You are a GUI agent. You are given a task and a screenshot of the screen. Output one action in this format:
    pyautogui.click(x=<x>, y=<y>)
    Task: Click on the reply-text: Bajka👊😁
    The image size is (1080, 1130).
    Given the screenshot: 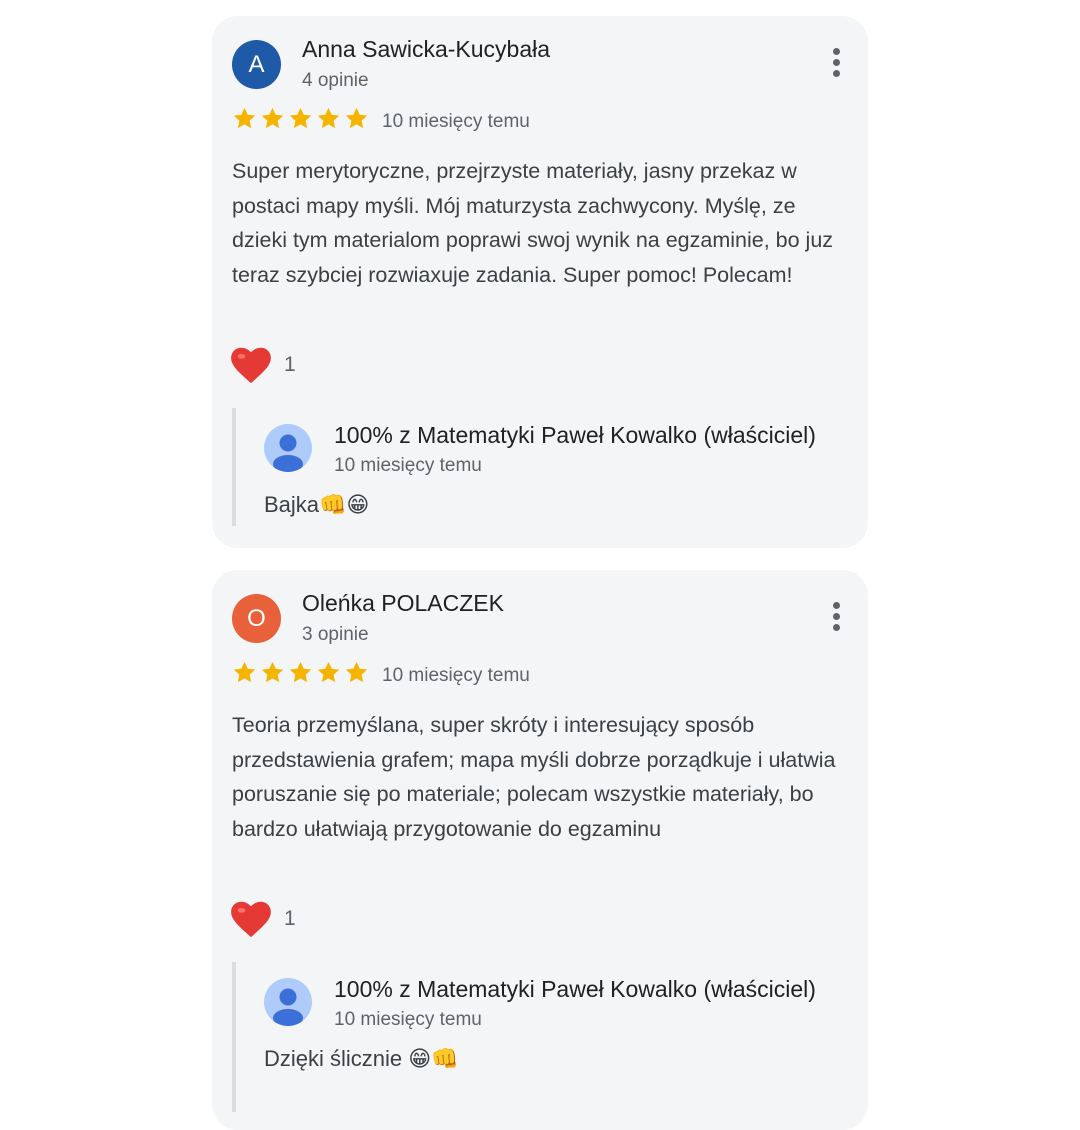 What is the action you would take?
    pyautogui.click(x=317, y=504)
    